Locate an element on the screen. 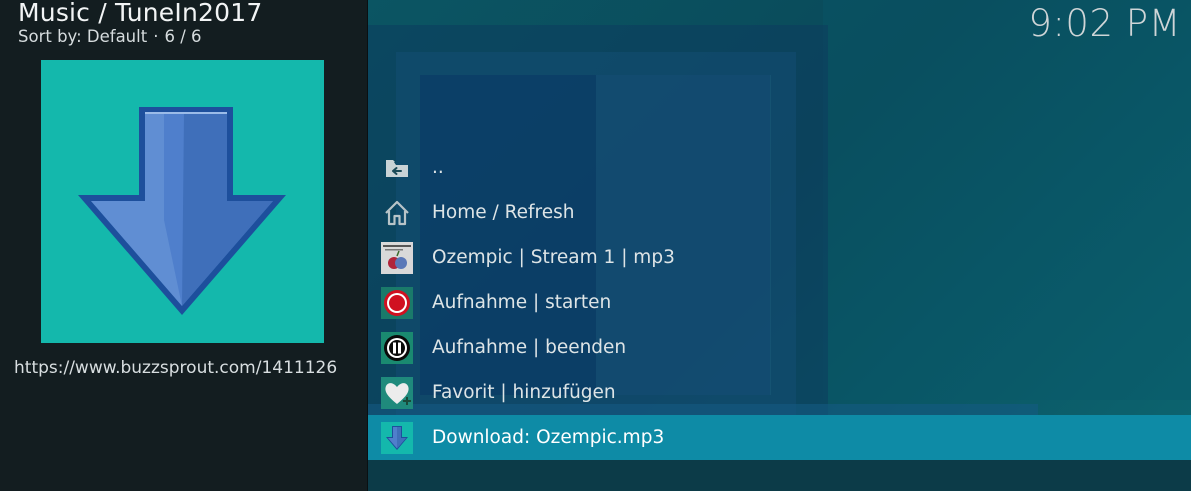 This screenshot has width=1191, height=491. record-icon is located at coordinates (397, 302).